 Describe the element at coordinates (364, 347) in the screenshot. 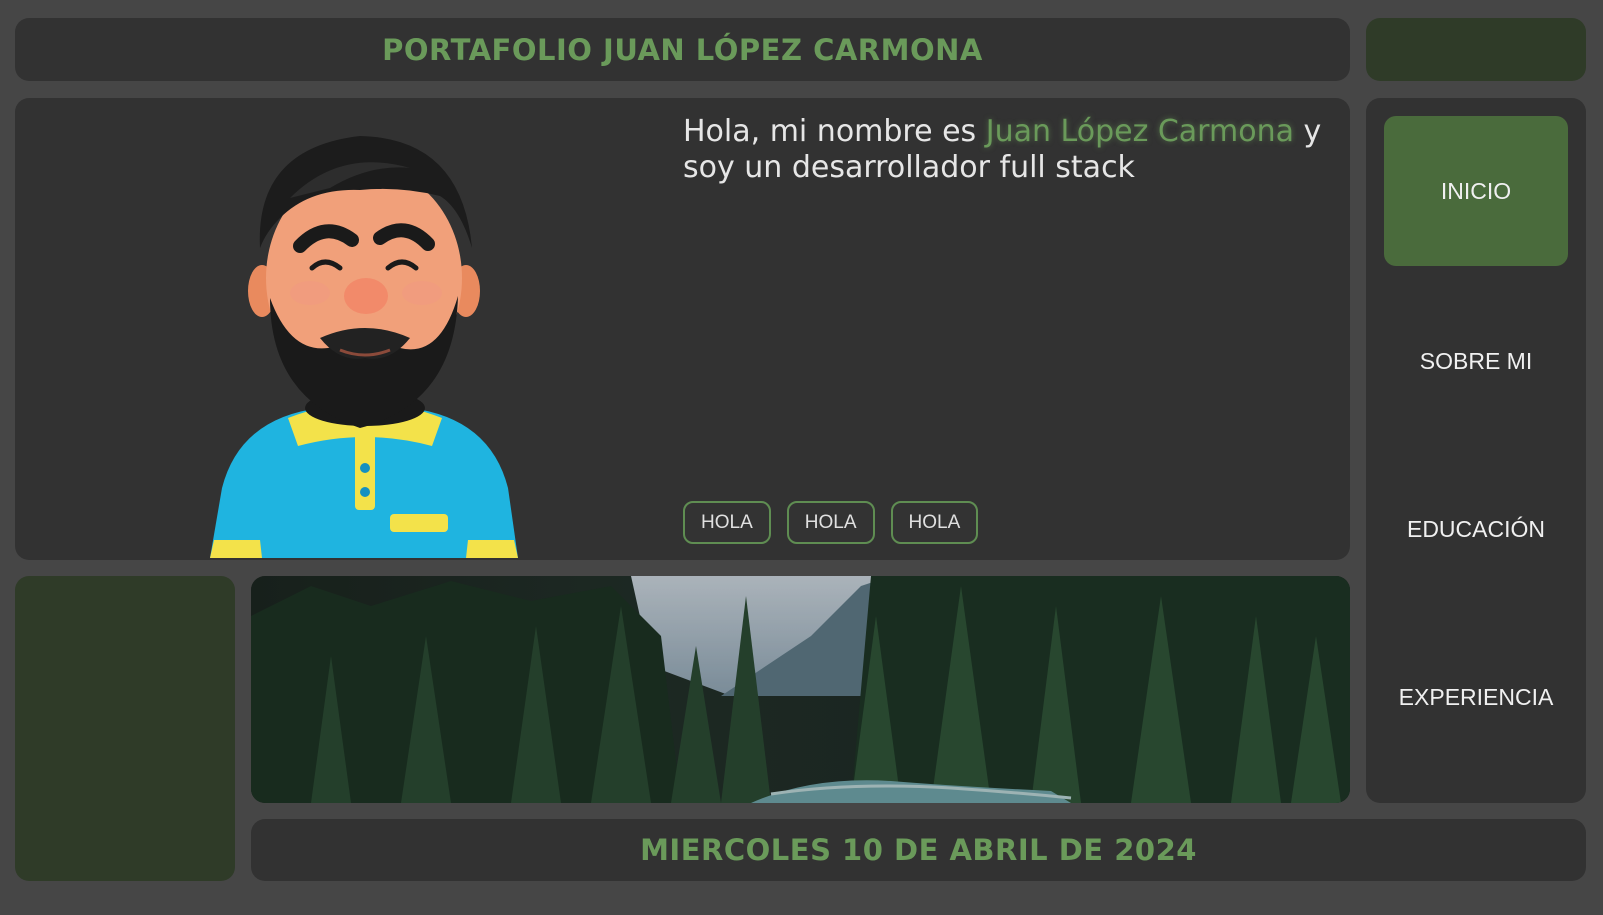

I see `avatar-illustration` at that location.